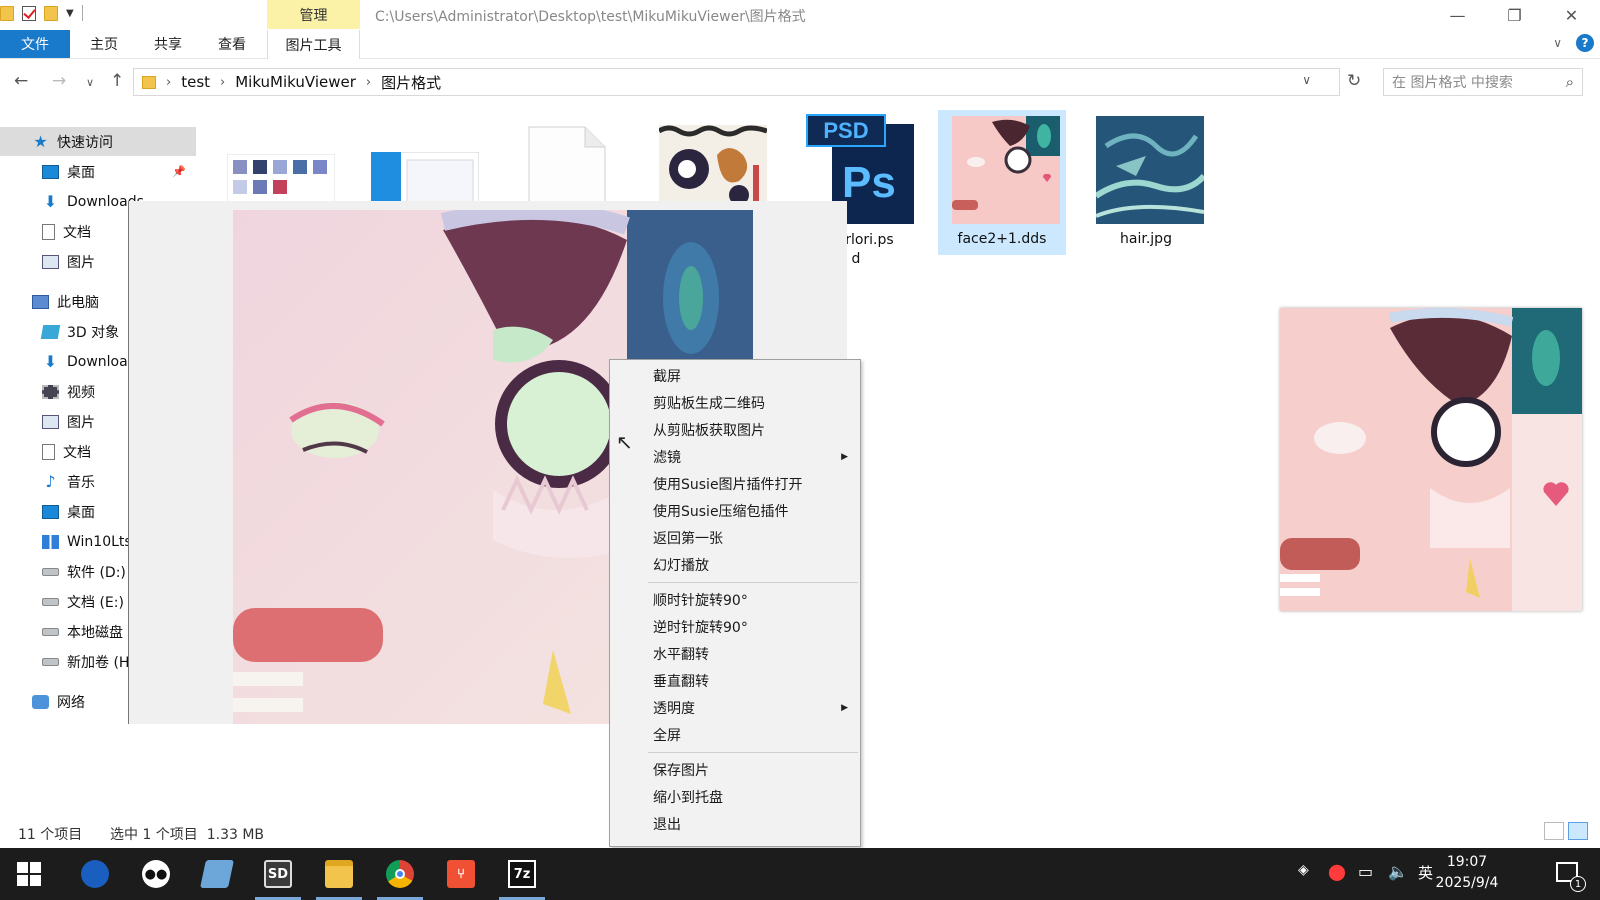 The width and height of the screenshot is (1600, 900). What do you see at coordinates (179, 171) in the screenshot?
I see `pin-icon: 📌` at bounding box center [179, 171].